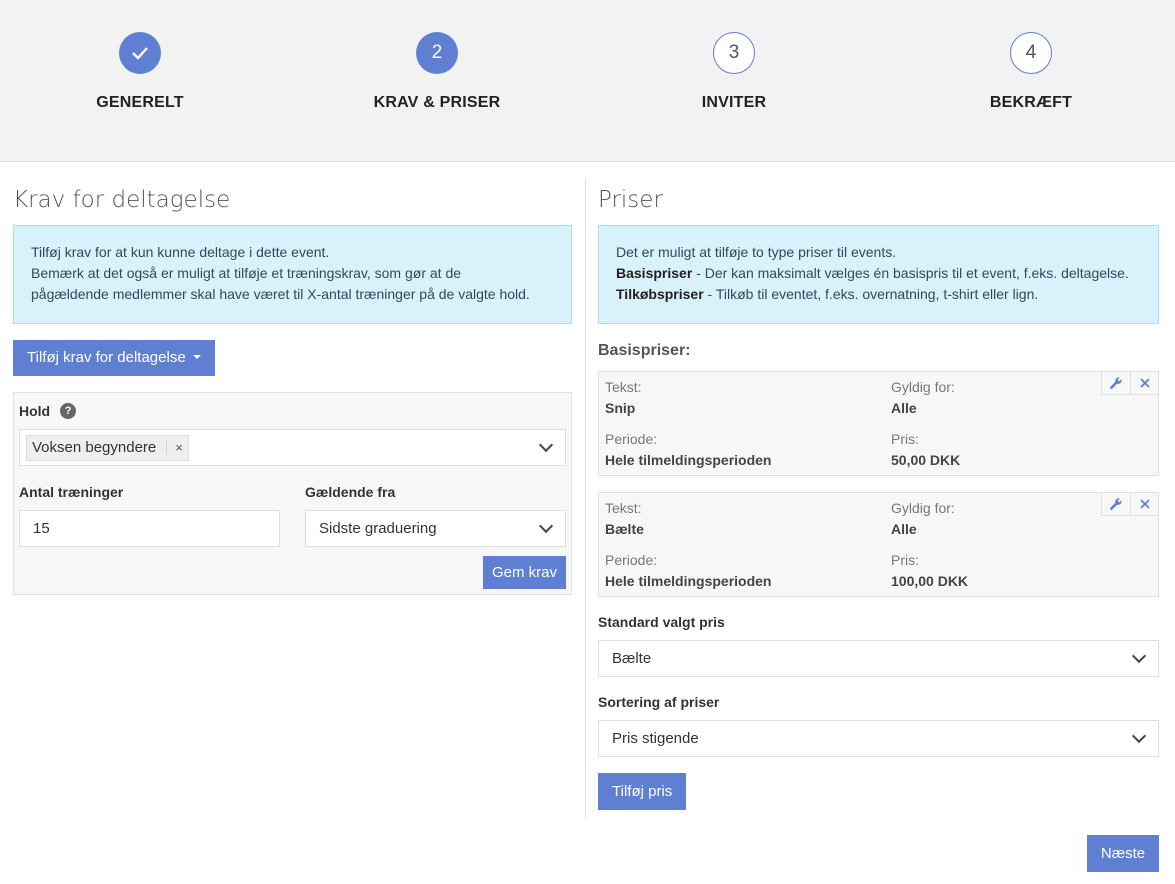 This screenshot has height=884, width=1175. What do you see at coordinates (149, 528) in the screenshot?
I see `trainings-input: 15` at bounding box center [149, 528].